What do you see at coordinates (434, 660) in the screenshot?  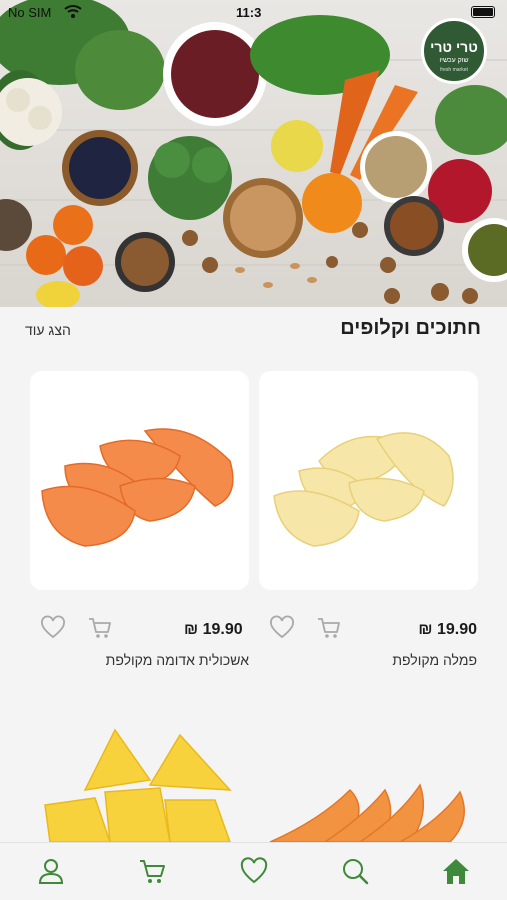 I see `product-name: פמלה מקולפת` at bounding box center [434, 660].